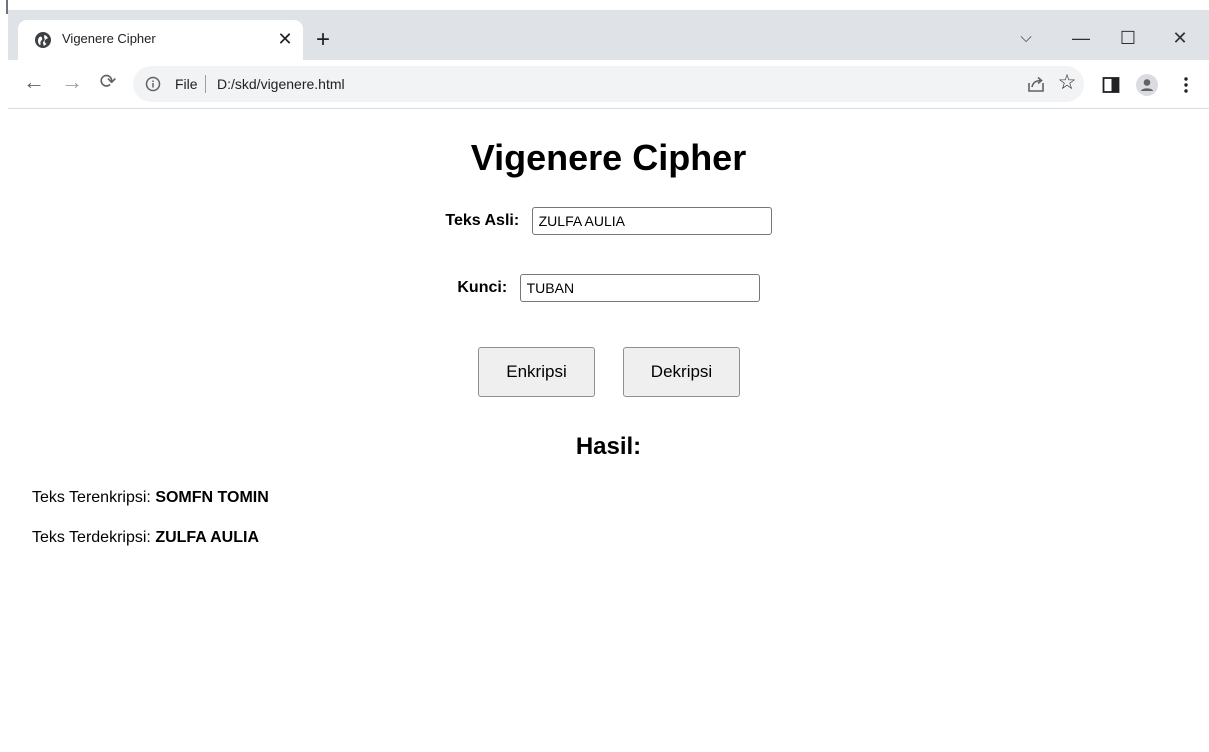 The image size is (1209, 752). What do you see at coordinates (1180, 38) in the screenshot?
I see `close-window-icon: ✕` at bounding box center [1180, 38].